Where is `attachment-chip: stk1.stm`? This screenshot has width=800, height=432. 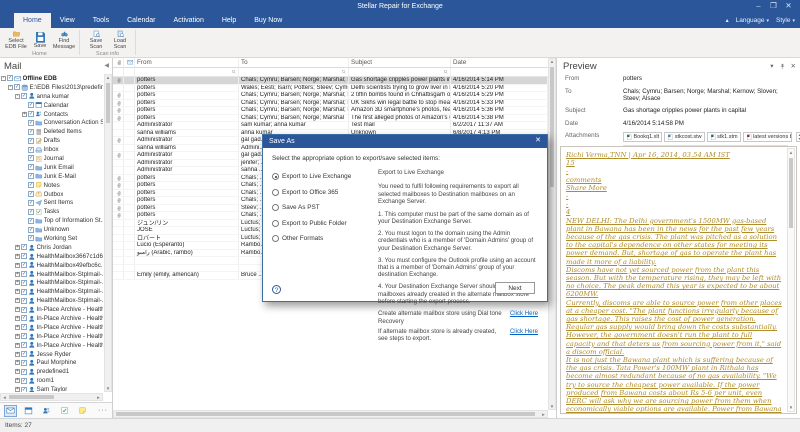
attachment-chip: stk1.stm is located at coordinates (723, 137).